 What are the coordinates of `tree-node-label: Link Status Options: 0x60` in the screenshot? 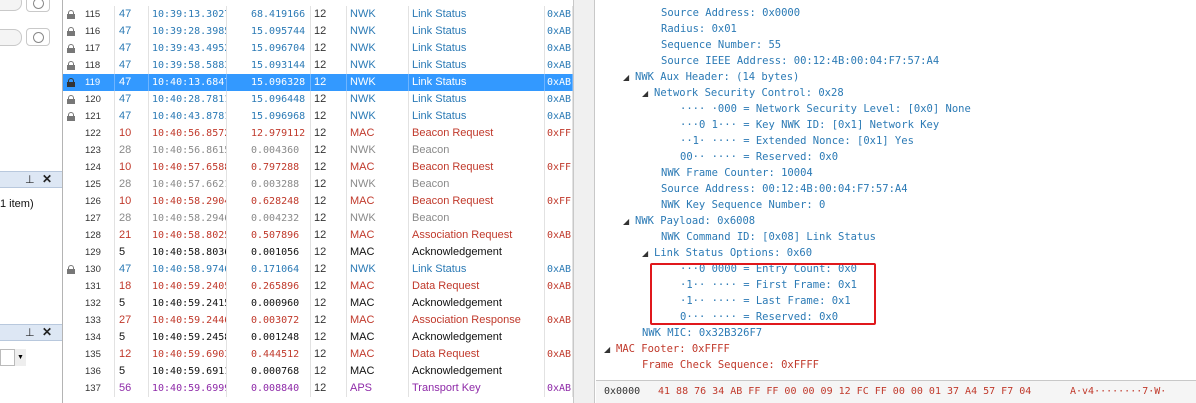 It's located at (733, 253).